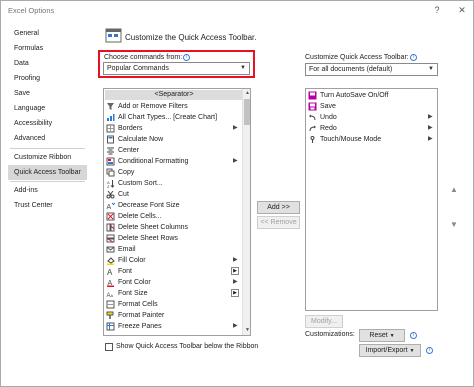  Describe the element at coordinates (354, 95) in the screenshot. I see `toolbar-item-label: Turn AutoSave On/Off` at that location.